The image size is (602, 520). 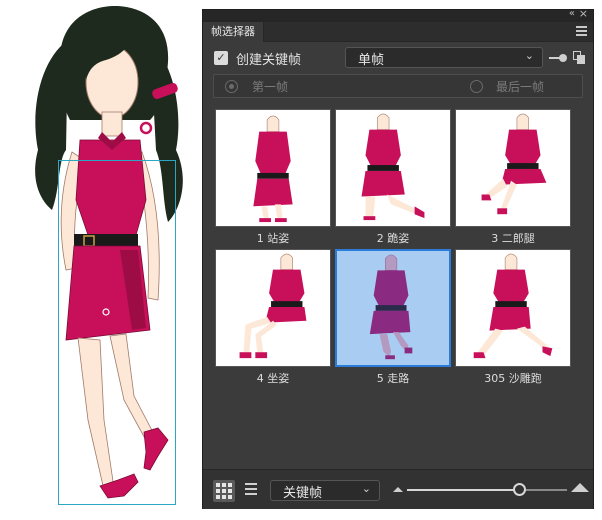 What do you see at coordinates (398, 32) in the screenshot?
I see `panel-tab-row: 帧选择器` at bounding box center [398, 32].